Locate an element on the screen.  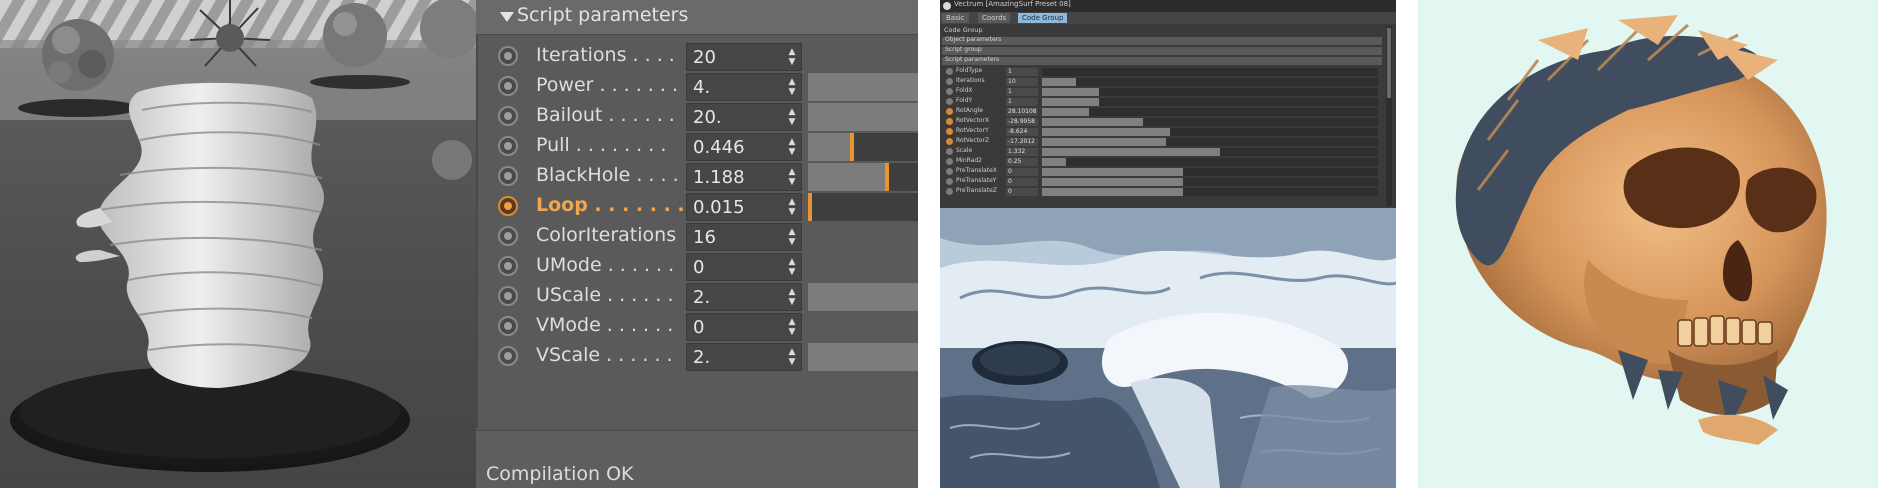
mini-param-row: RotVectorZ -17.2012 is located at coordinates (1162, 142).